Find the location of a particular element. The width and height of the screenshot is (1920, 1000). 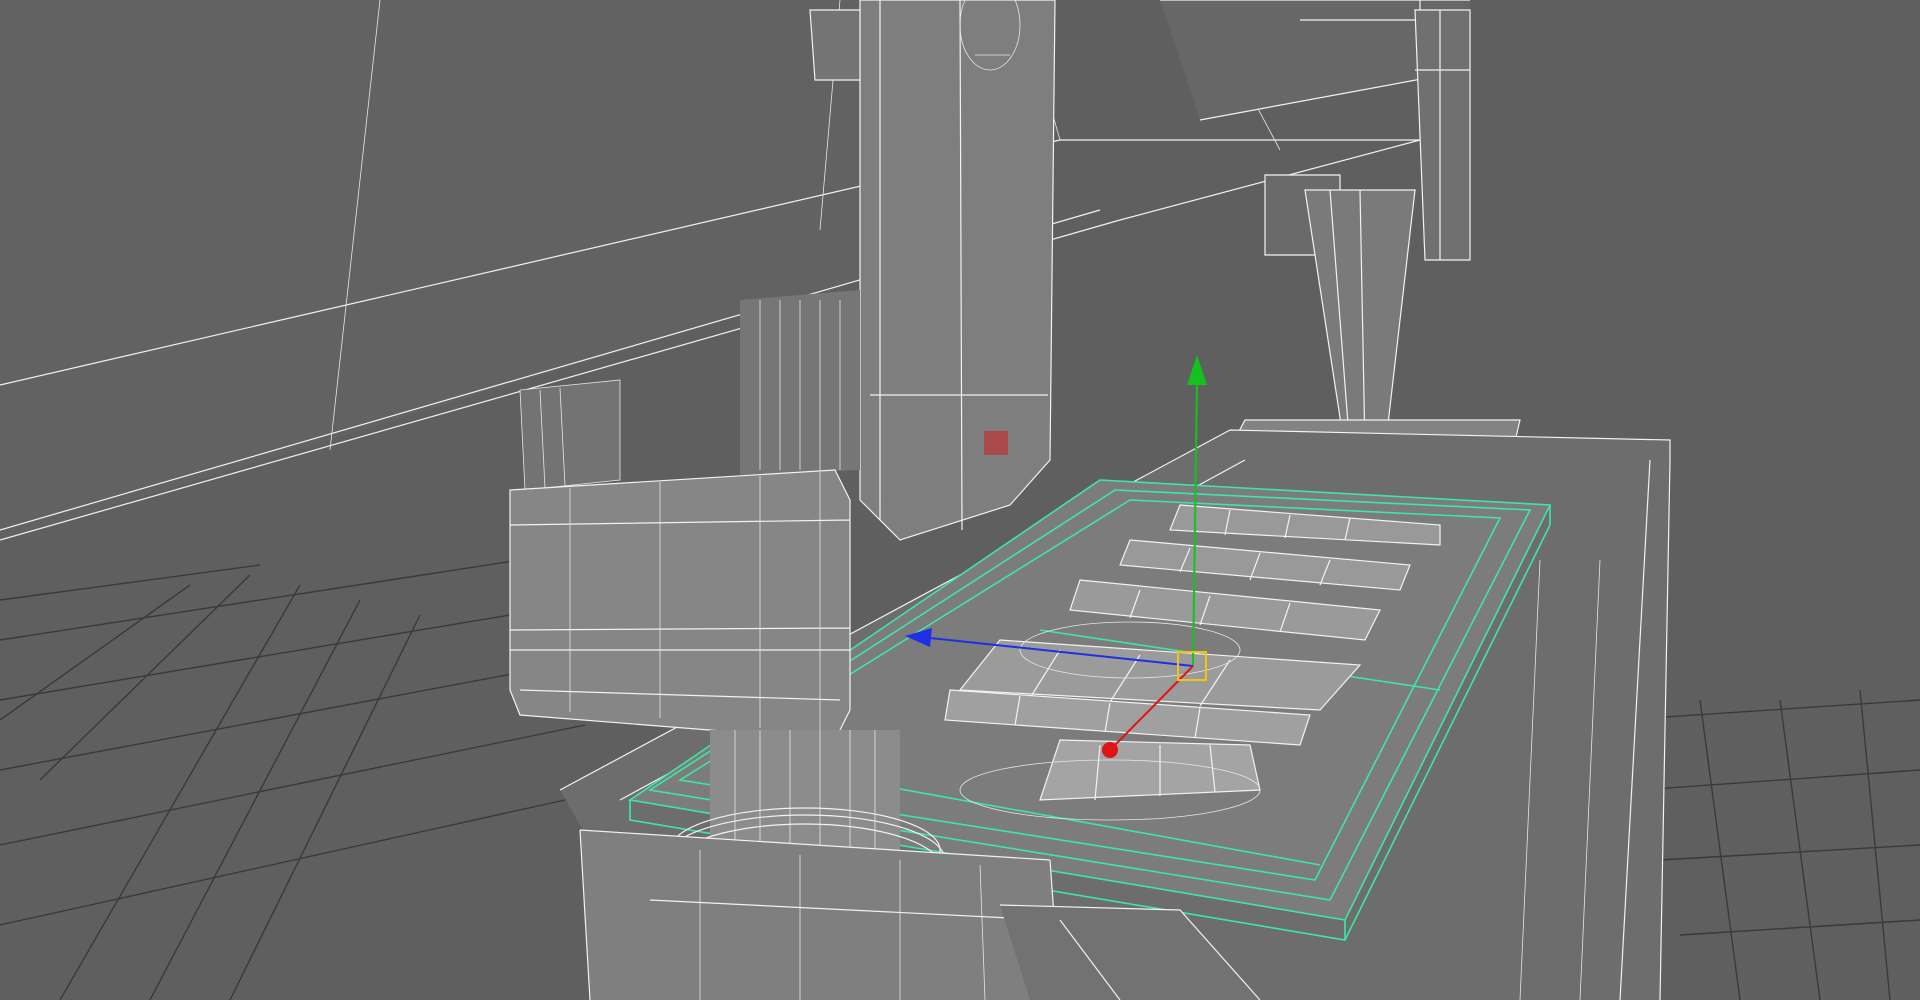

box-block is located at coordinates (680, 605).